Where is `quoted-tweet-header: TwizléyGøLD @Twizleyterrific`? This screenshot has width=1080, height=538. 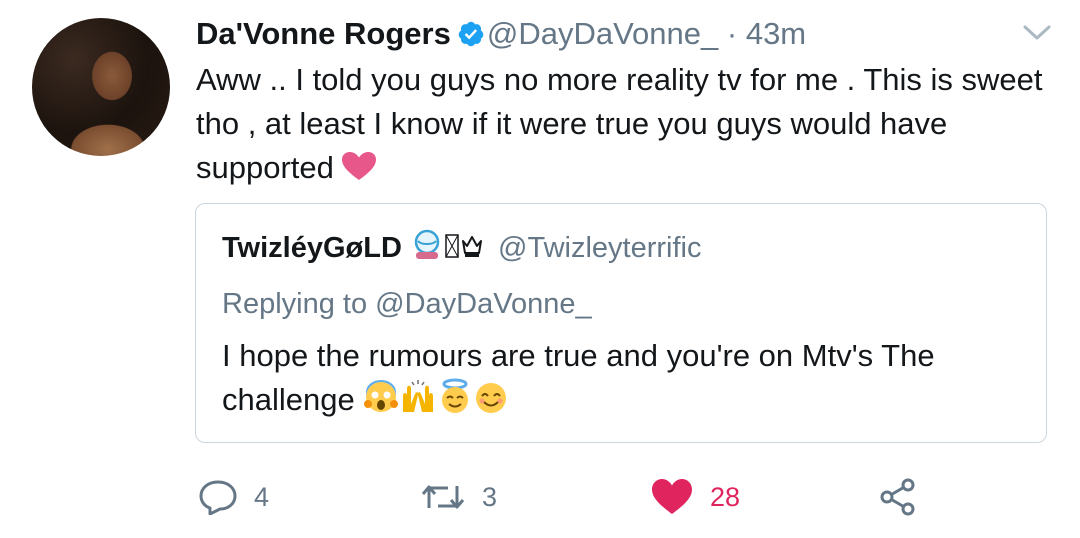 quoted-tweet-header: TwizléyGøLD @Twizleyterrific is located at coordinates (462, 248).